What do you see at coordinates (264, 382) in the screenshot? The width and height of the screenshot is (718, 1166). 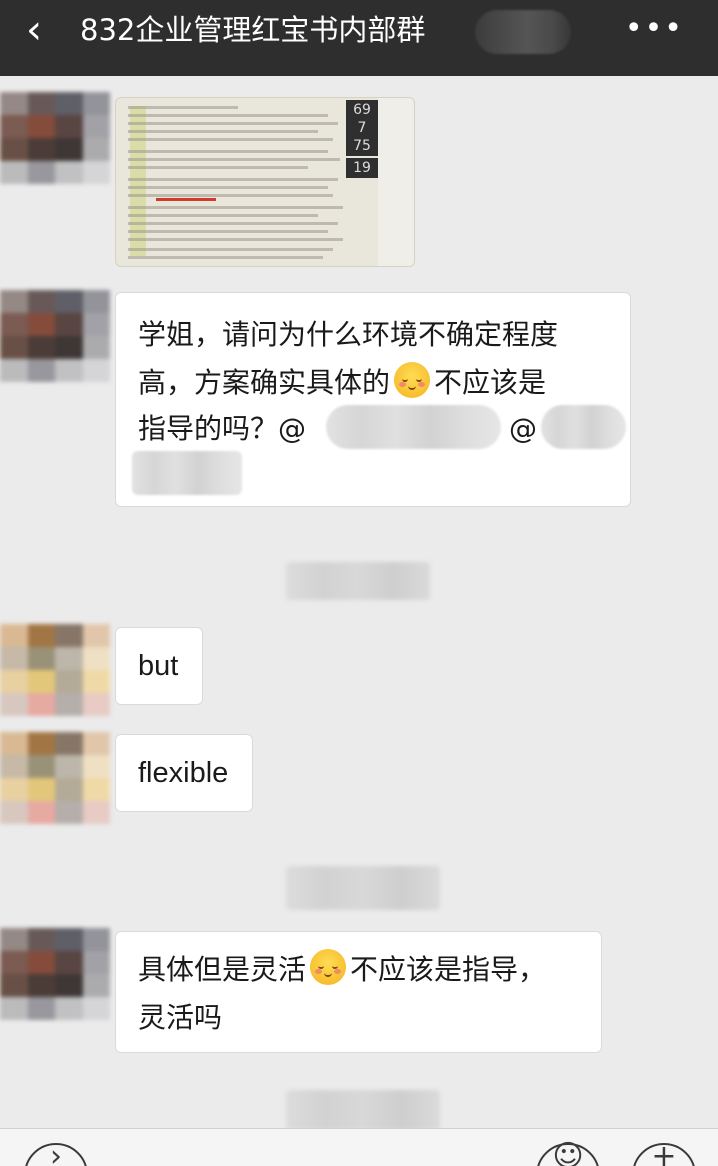 I see `message-text: 高，方案确实具体的` at bounding box center [264, 382].